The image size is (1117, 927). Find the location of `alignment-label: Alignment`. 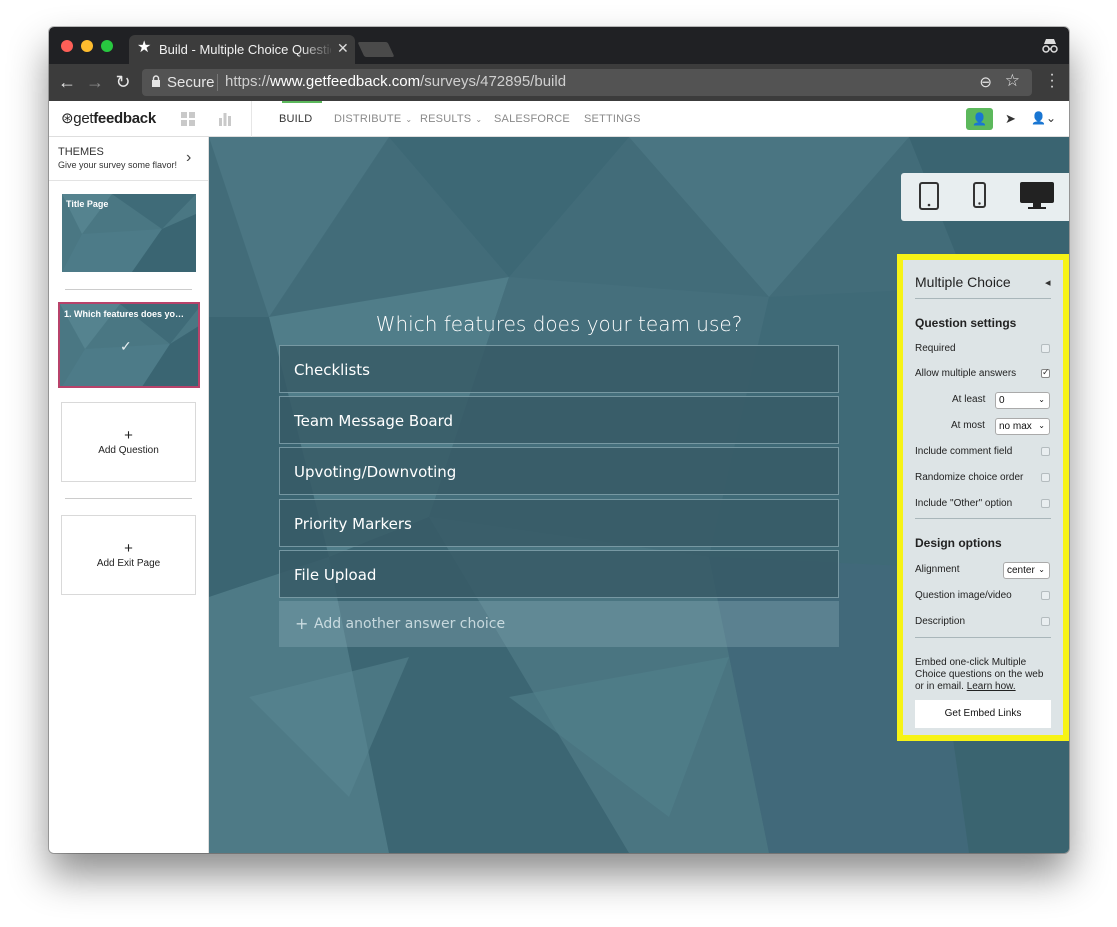

alignment-label: Alignment is located at coordinates (937, 569).